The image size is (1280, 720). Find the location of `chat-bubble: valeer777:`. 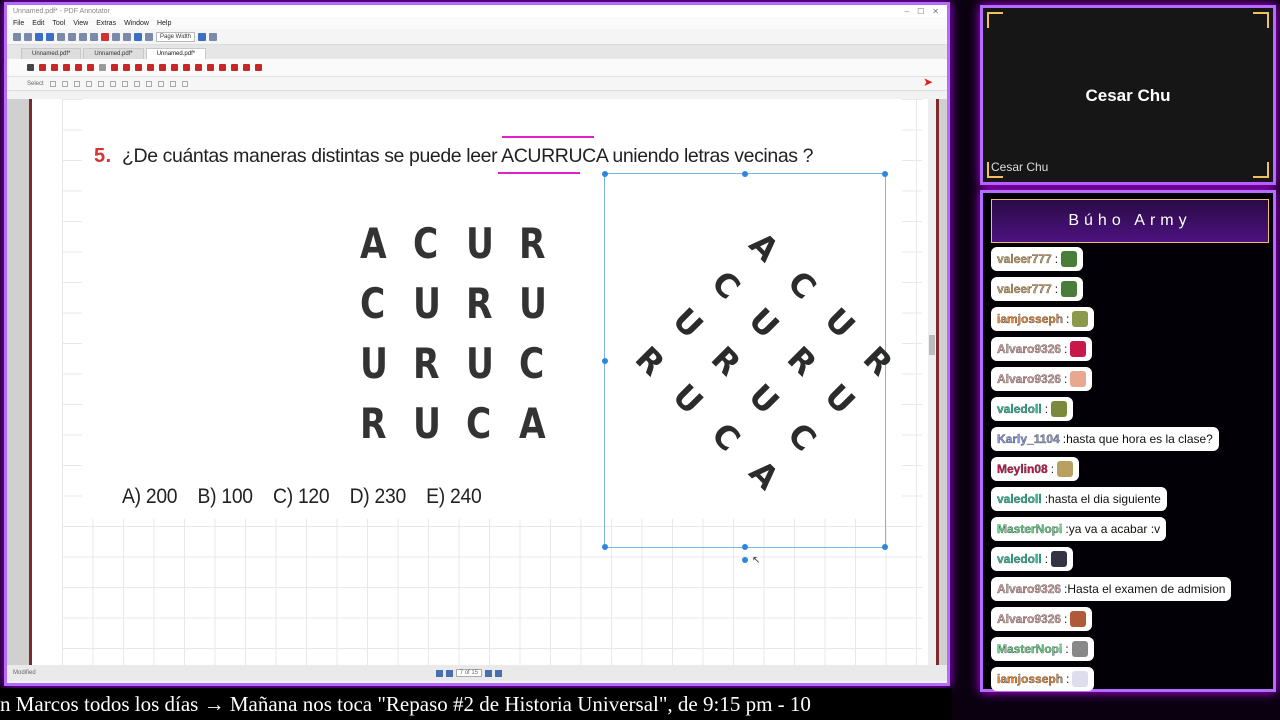

chat-bubble: valeer777: is located at coordinates (1037, 259).